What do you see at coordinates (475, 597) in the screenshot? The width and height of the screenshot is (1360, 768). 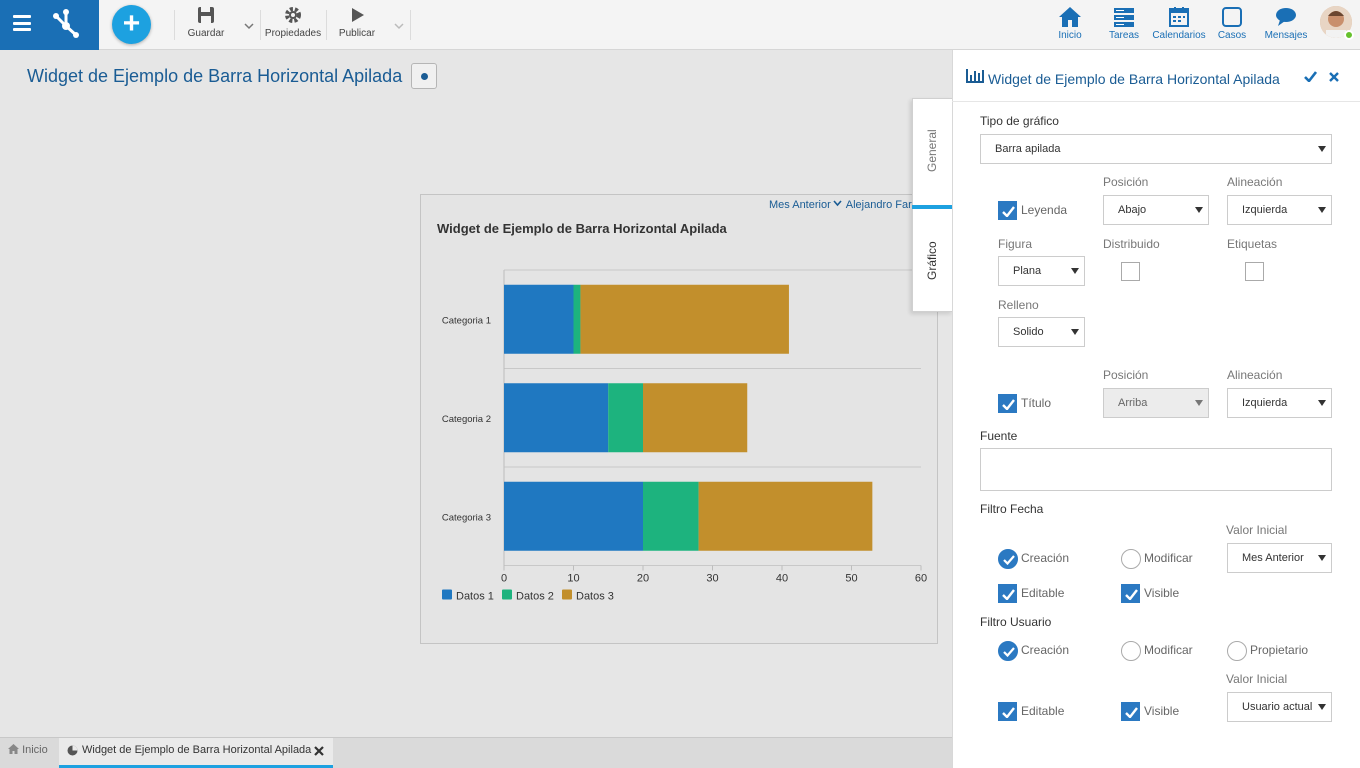 I see `legend-label: Datos 1` at bounding box center [475, 597].